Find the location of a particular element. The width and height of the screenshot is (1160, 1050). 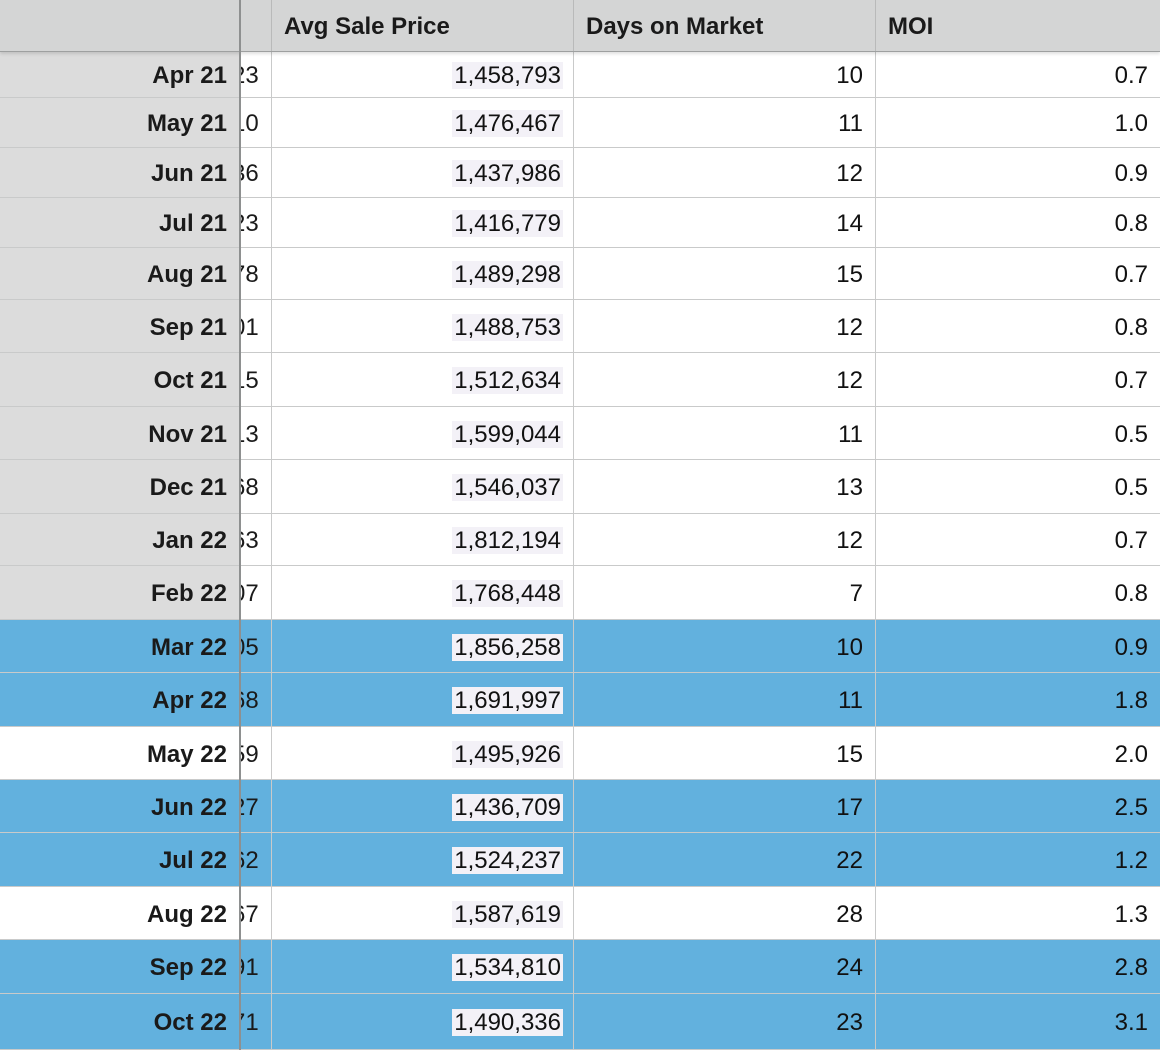

row-label-month: Sep 22 is located at coordinates (120, 966).